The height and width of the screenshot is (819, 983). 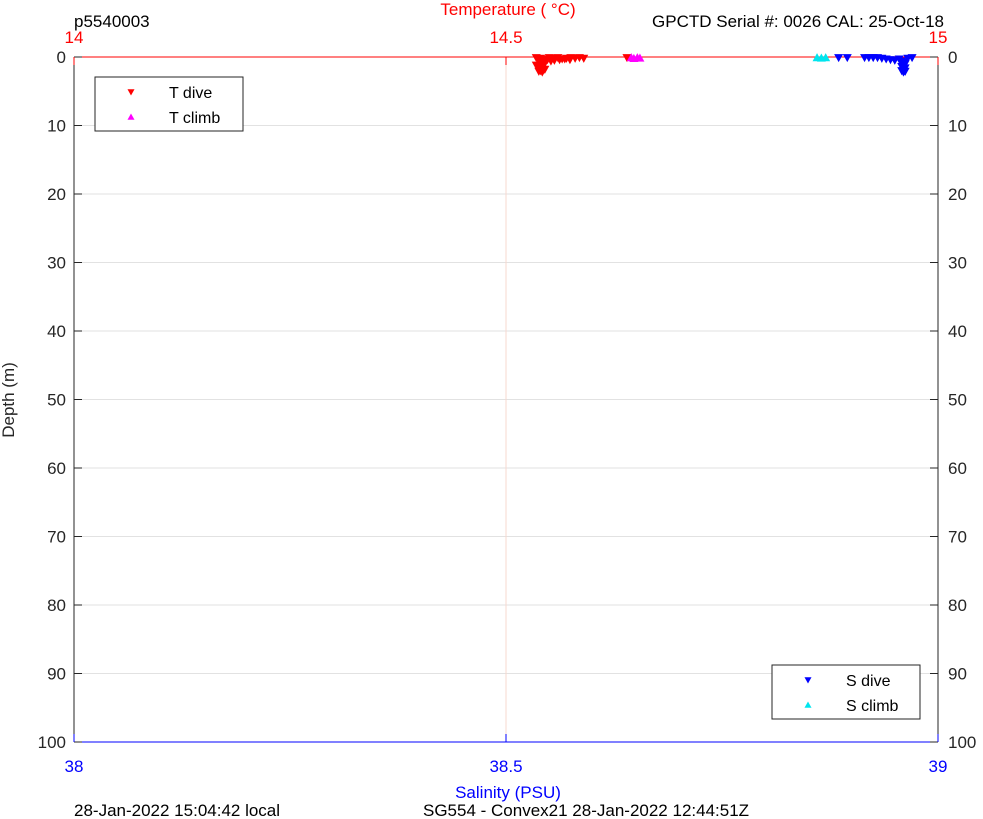 I want to click on y-tick-label-right: 80, so click(x=957, y=605).